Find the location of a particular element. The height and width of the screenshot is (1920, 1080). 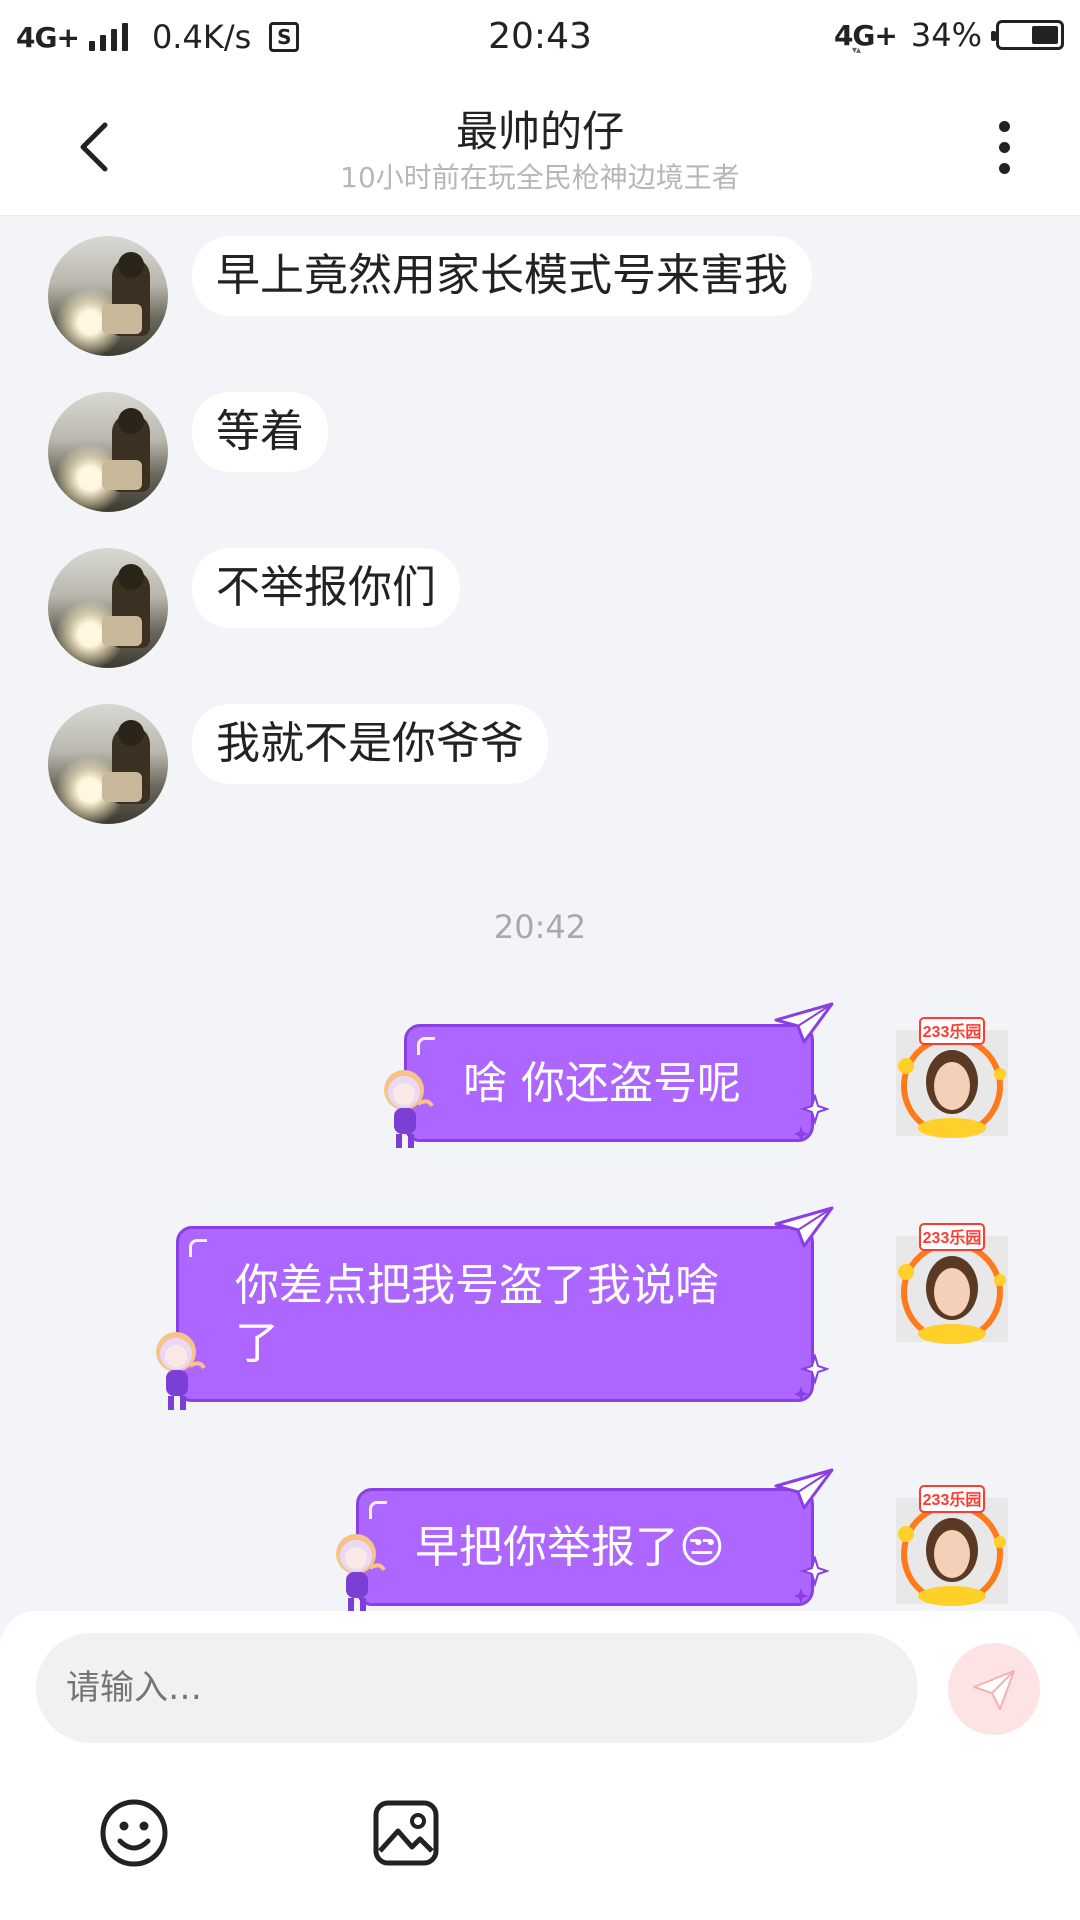

status-right: 4G+ 34% is located at coordinates (949, 36).